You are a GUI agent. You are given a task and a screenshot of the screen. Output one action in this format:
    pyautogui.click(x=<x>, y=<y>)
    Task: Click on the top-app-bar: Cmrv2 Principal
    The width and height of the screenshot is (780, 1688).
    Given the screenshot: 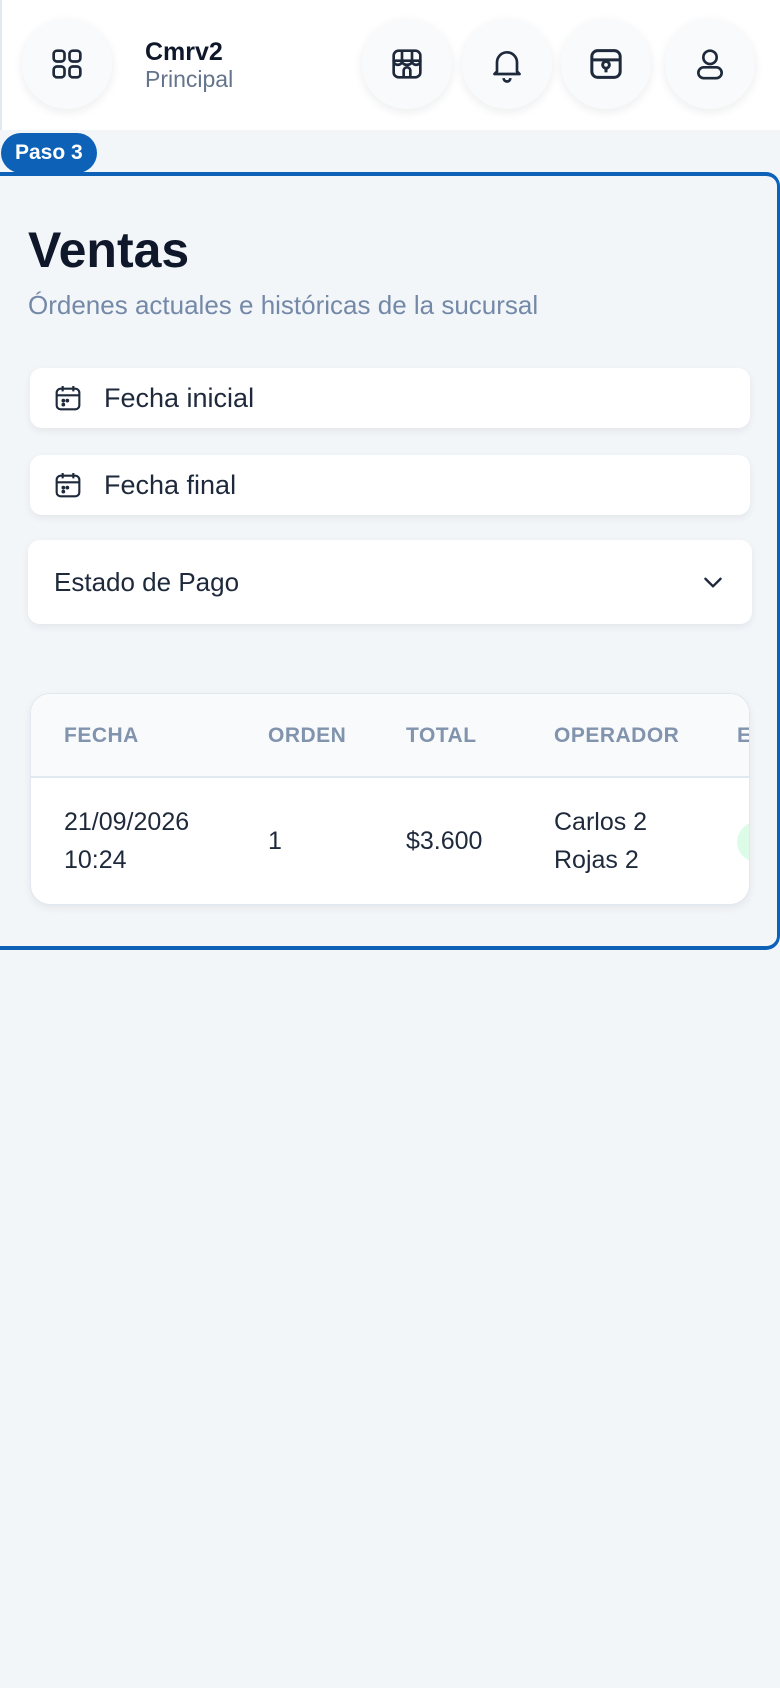 What is the action you would take?
    pyautogui.click(x=390, y=65)
    